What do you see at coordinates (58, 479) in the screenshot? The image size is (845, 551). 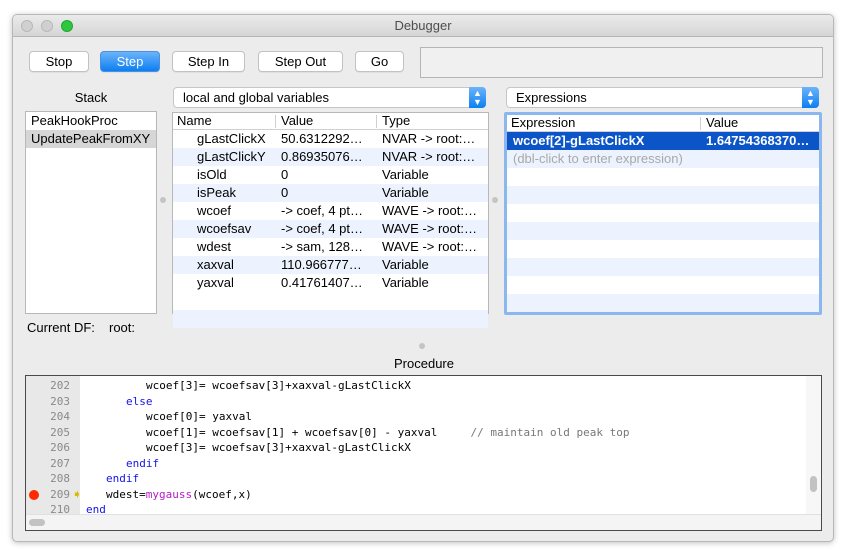 I see `line-number: 208` at bounding box center [58, 479].